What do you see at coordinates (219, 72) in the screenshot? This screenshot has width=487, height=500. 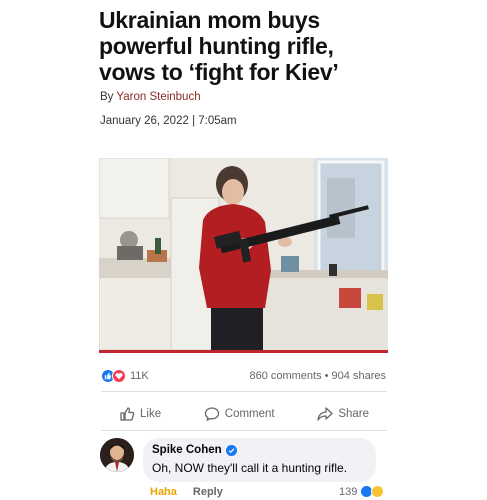 I see `headline-line-3: vows to ‘fight for Kiev’` at bounding box center [219, 72].